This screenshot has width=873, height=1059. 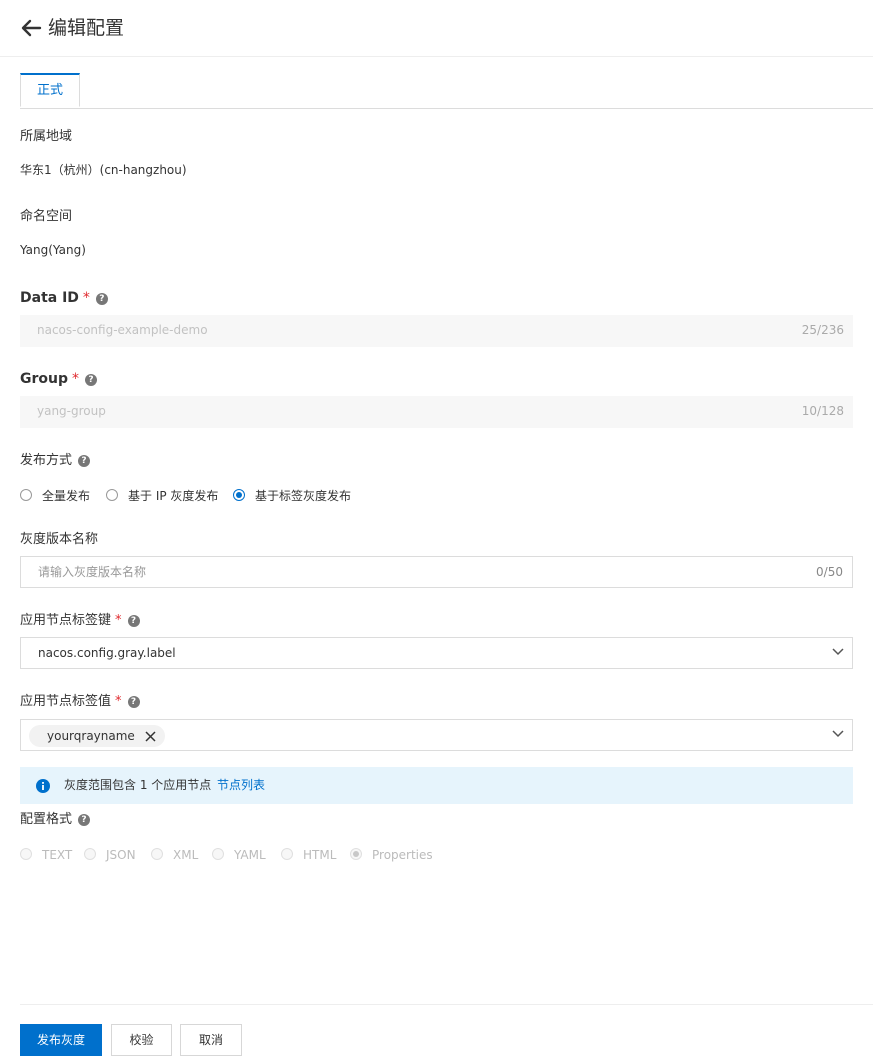 I want to click on radio-label: 全量发布, so click(x=66, y=496).